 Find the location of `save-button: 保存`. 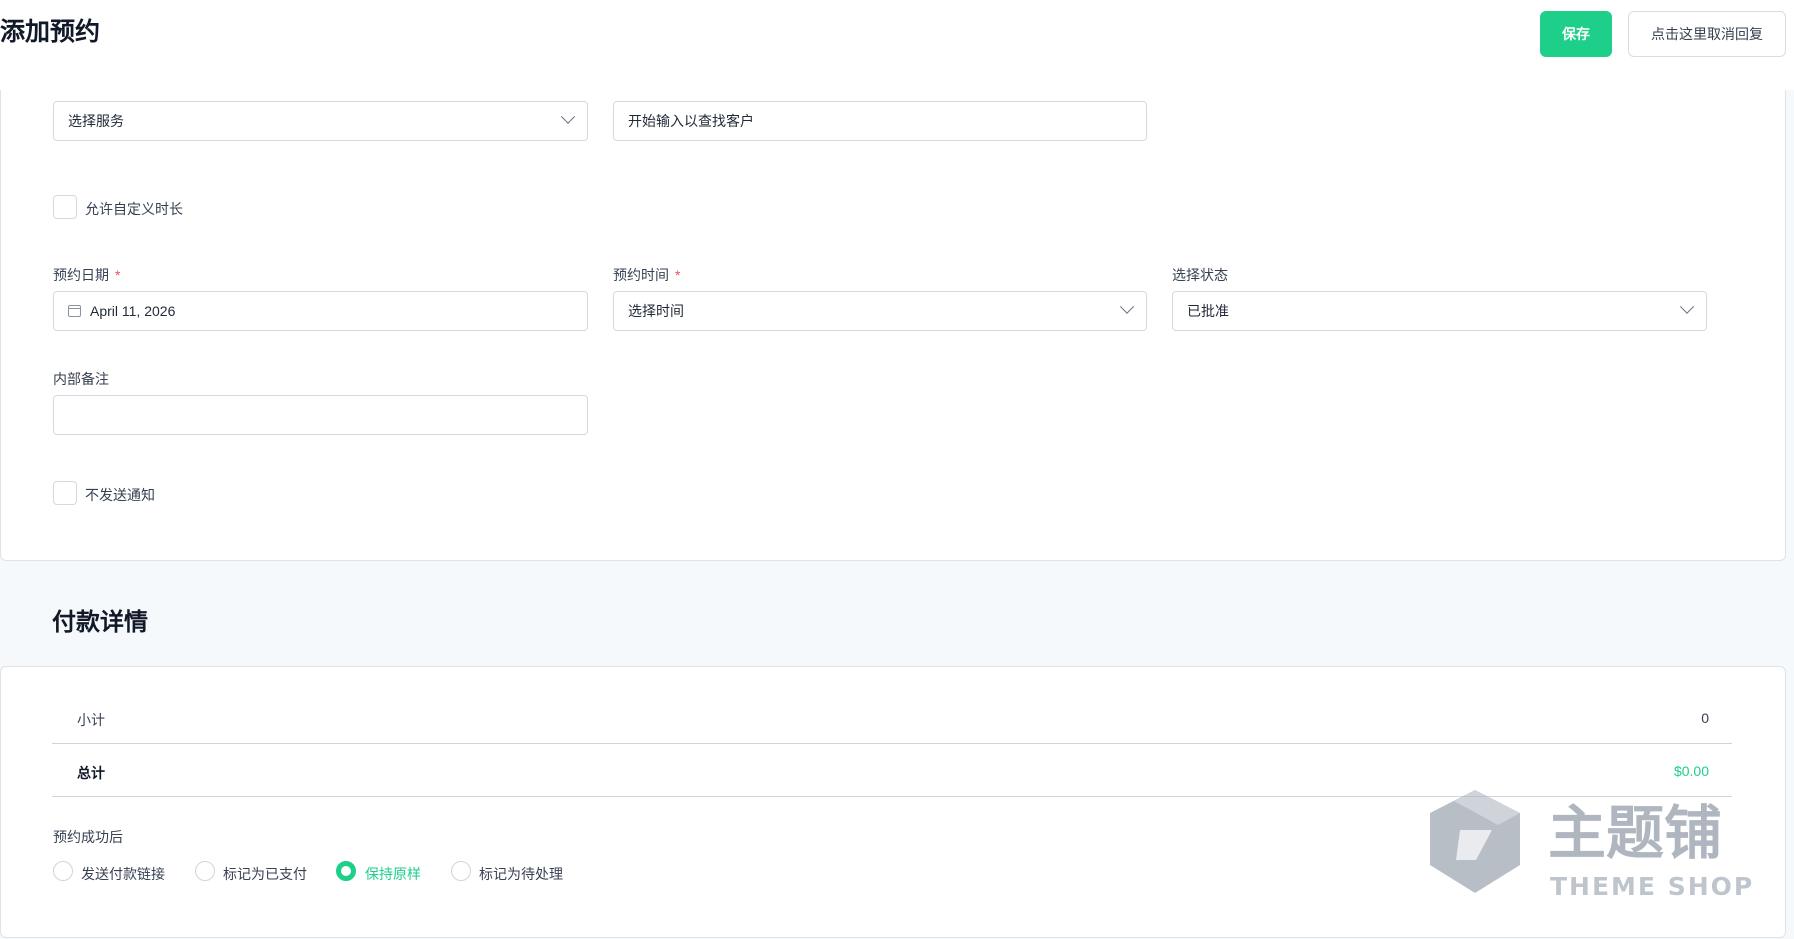

save-button: 保存 is located at coordinates (1576, 34).